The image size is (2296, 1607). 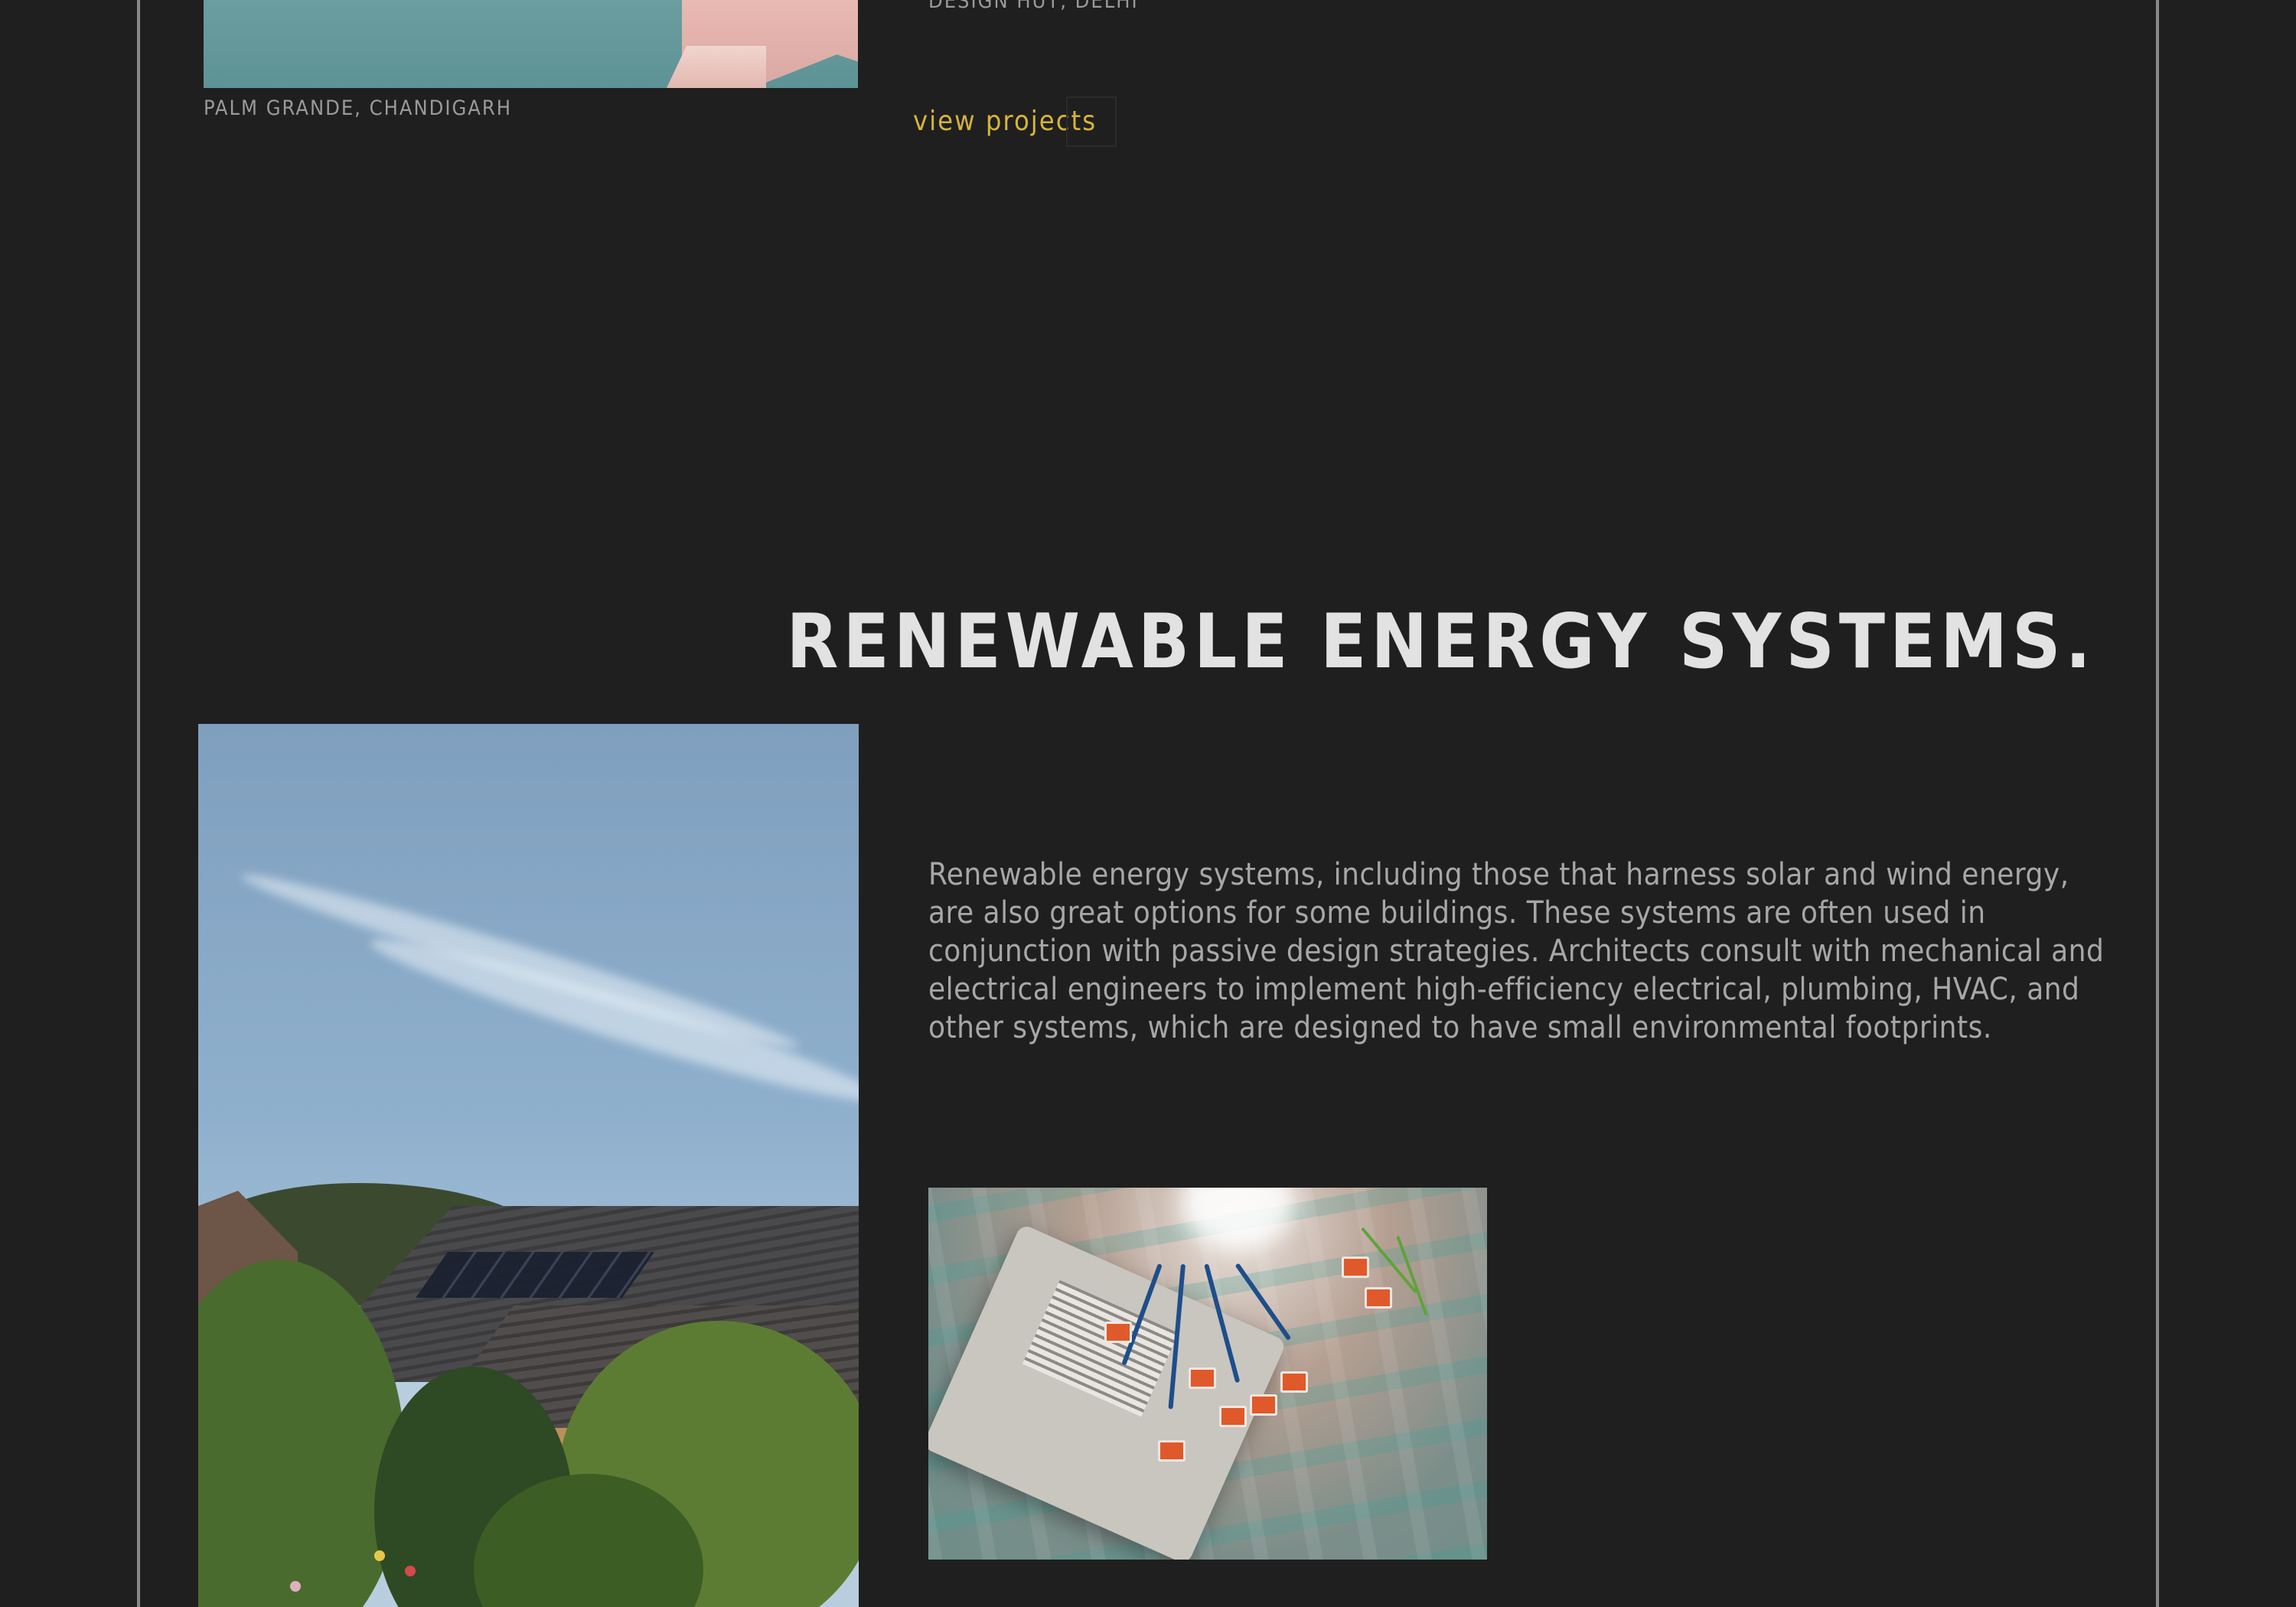 I want to click on previous-project-image, so click(x=531, y=44).